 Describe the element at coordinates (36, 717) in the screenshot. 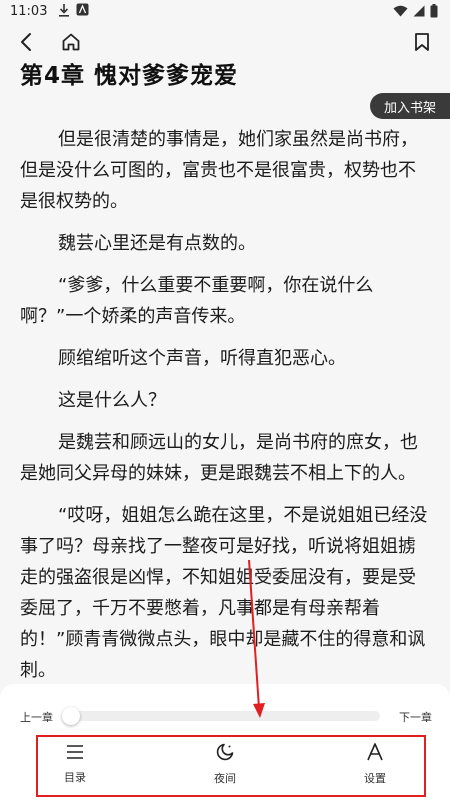

I see `prev-chapter-button: 上一章` at that location.